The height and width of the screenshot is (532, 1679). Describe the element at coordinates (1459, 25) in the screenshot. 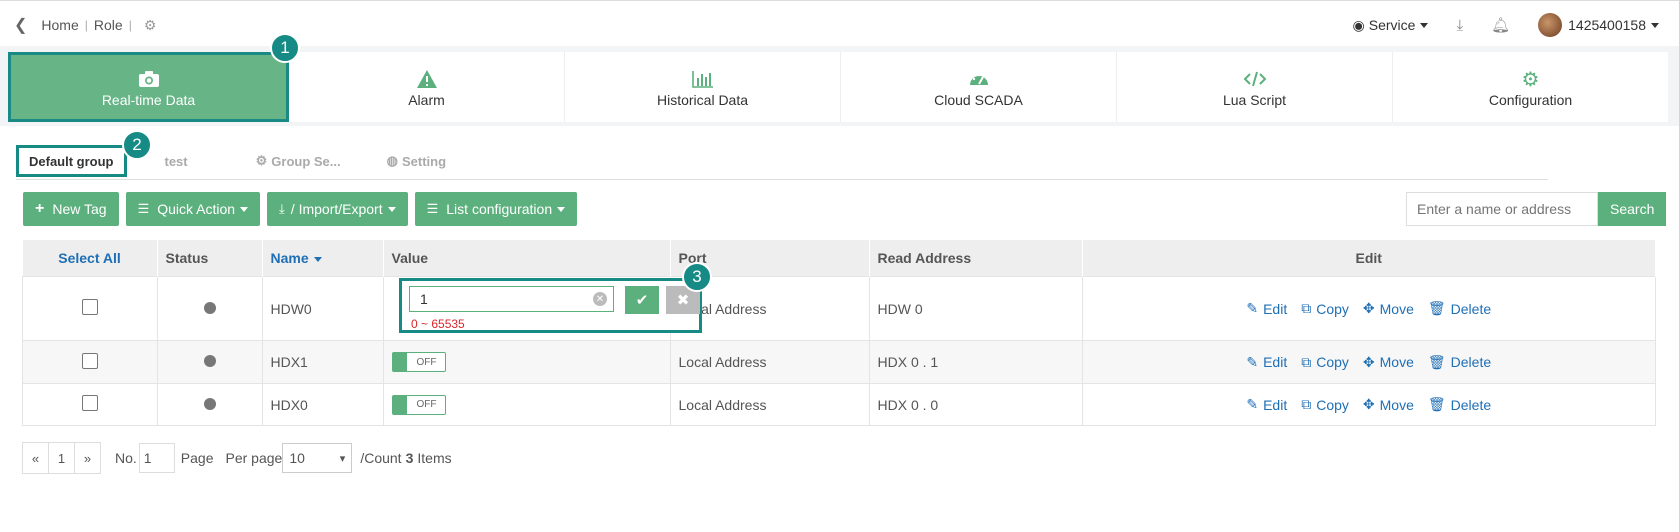

I see `download-icon: ⤓` at that location.